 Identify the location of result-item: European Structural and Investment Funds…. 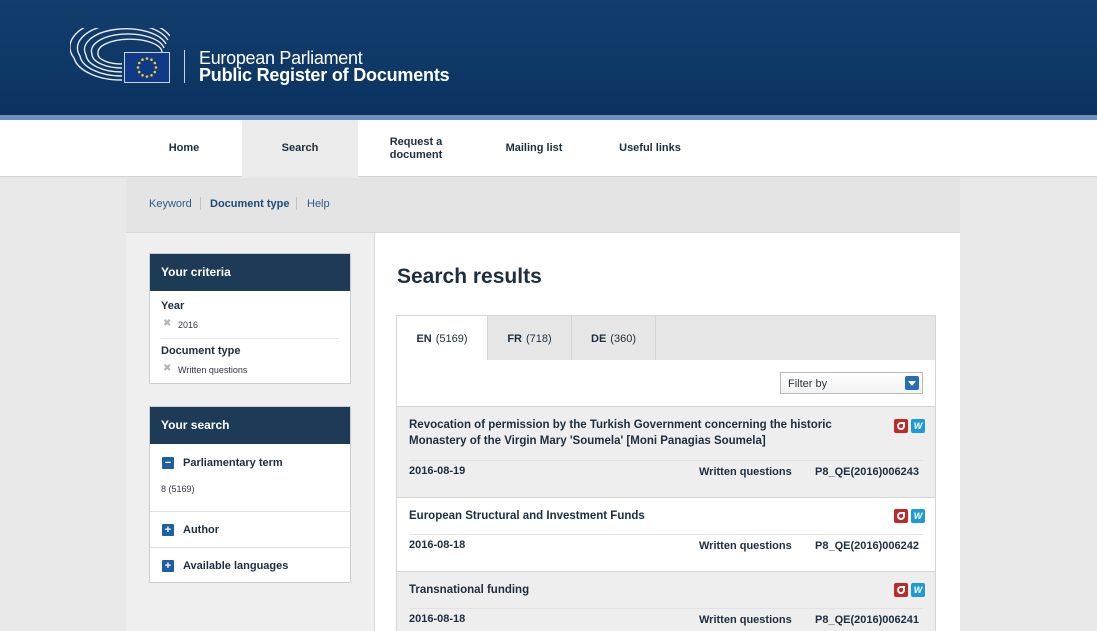
(666, 534).